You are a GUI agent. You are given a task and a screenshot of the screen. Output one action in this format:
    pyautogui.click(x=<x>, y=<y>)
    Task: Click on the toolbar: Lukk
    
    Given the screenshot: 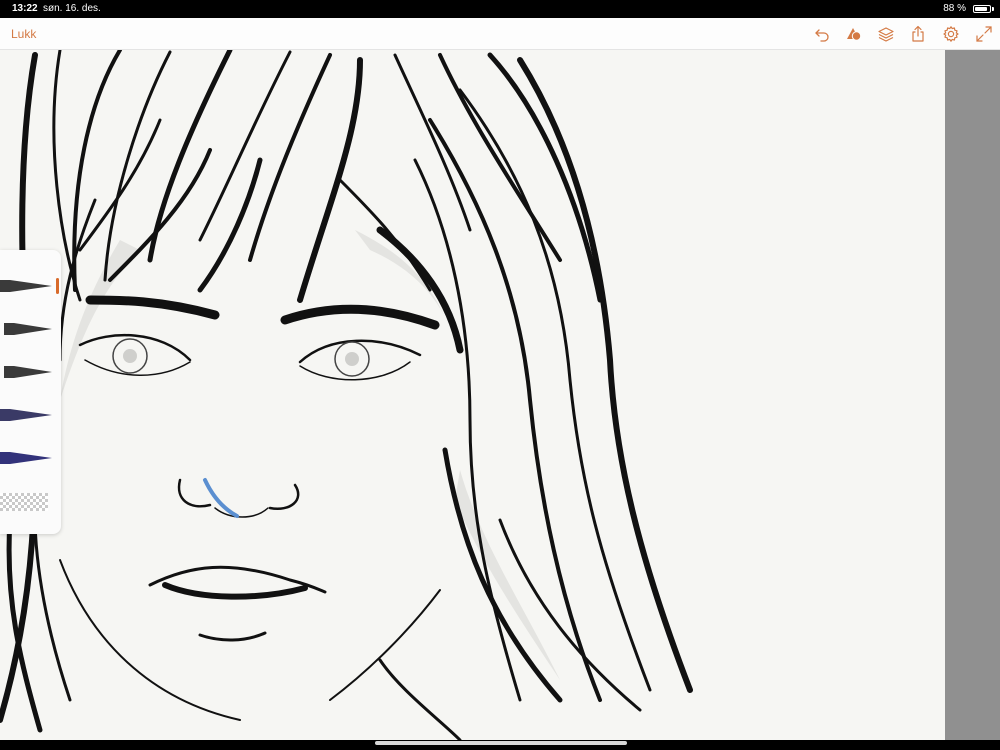 What is the action you would take?
    pyautogui.click(x=500, y=34)
    